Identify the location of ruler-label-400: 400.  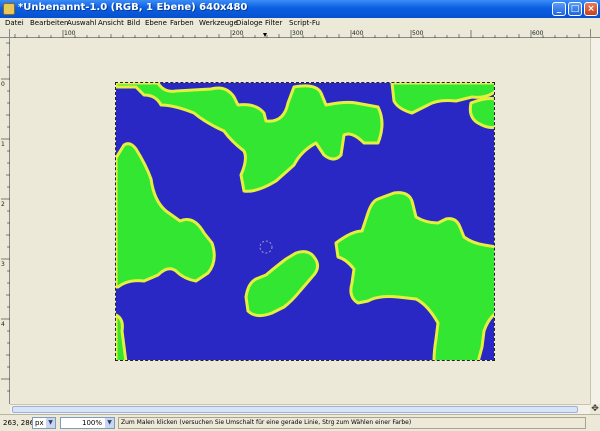
(358, 33).